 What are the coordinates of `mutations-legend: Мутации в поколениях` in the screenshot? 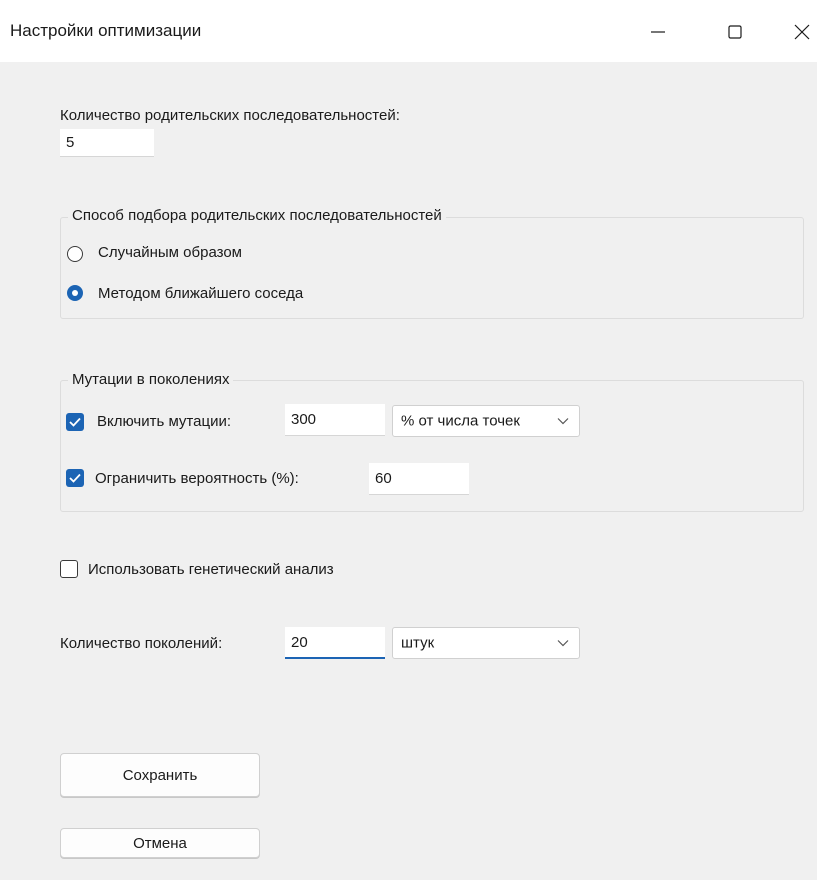 It's located at (151, 379).